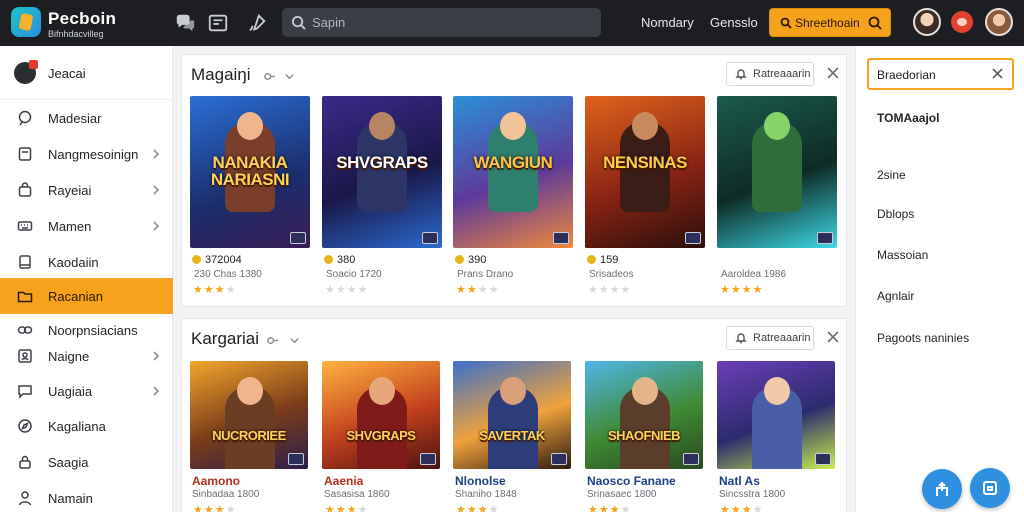 Image resolution: width=1024 pixels, height=512 pixels. I want to click on card-name: Aamono, so click(216, 481).